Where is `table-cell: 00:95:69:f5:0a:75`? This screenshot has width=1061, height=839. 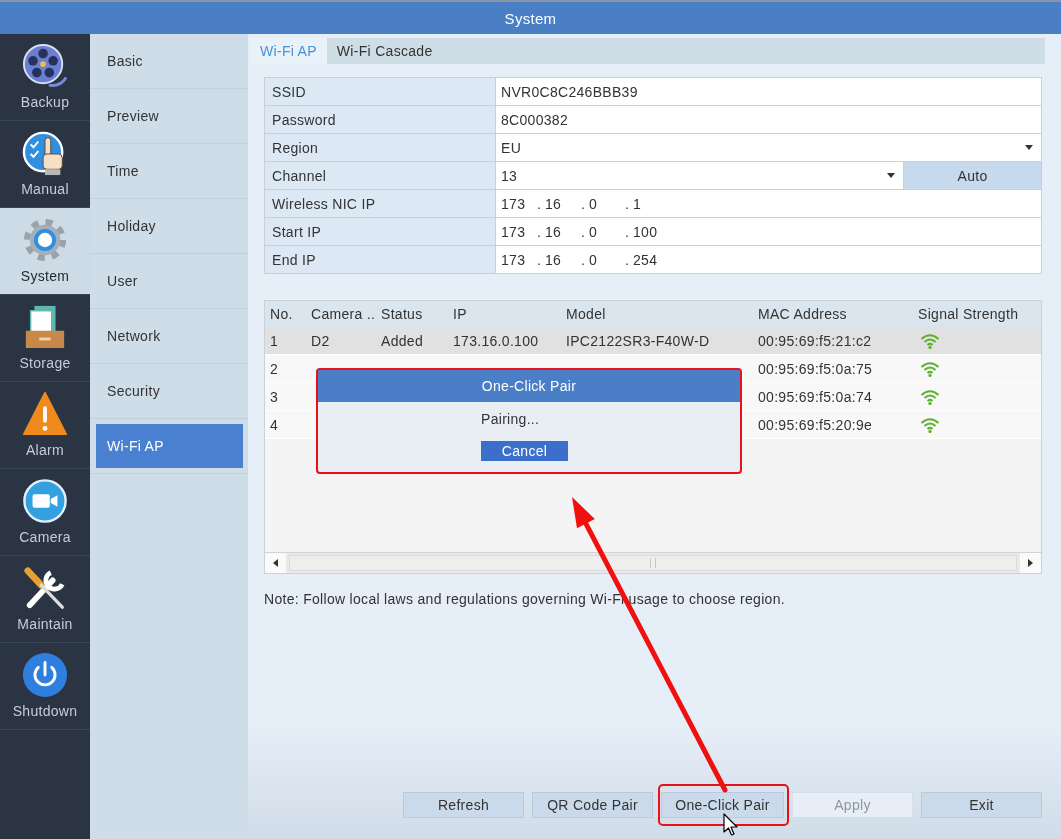 table-cell: 00:95:69:f5:0a:75 is located at coordinates (815, 368).